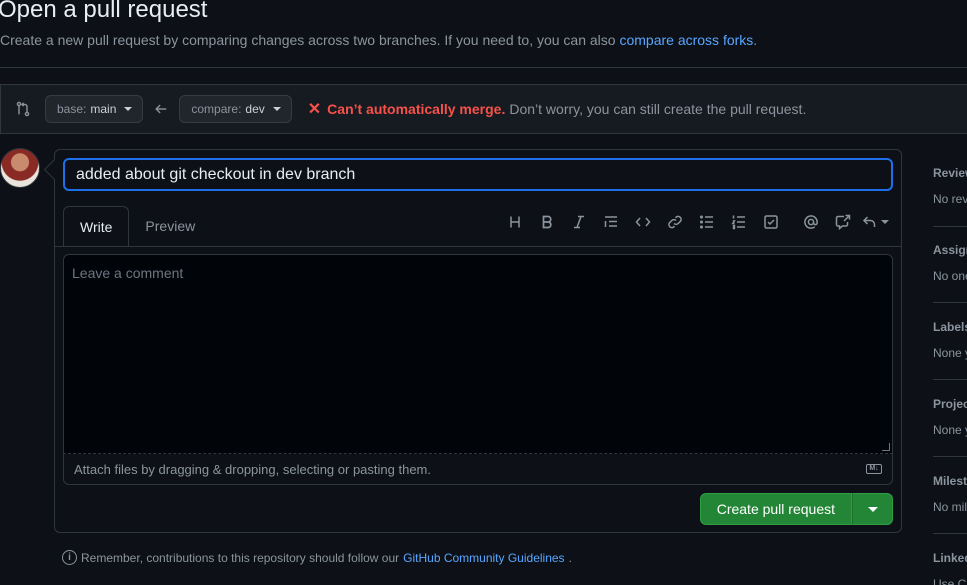  I want to click on page-title: Open a pull request, so click(104, 11).